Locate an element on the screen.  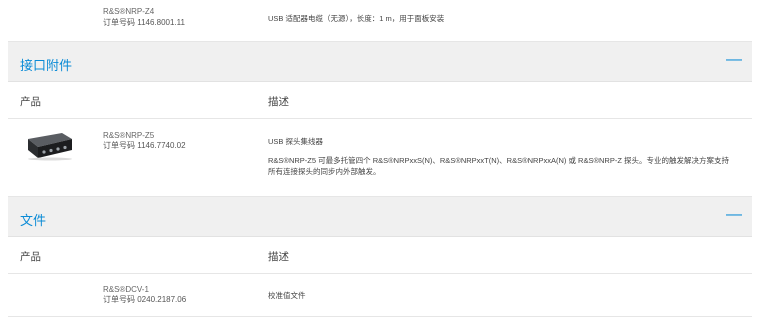
product-row-dcv-1: R&S®DCV-1 订单号码 0240.2187.06 校准值文件 is located at coordinates (380, 295).